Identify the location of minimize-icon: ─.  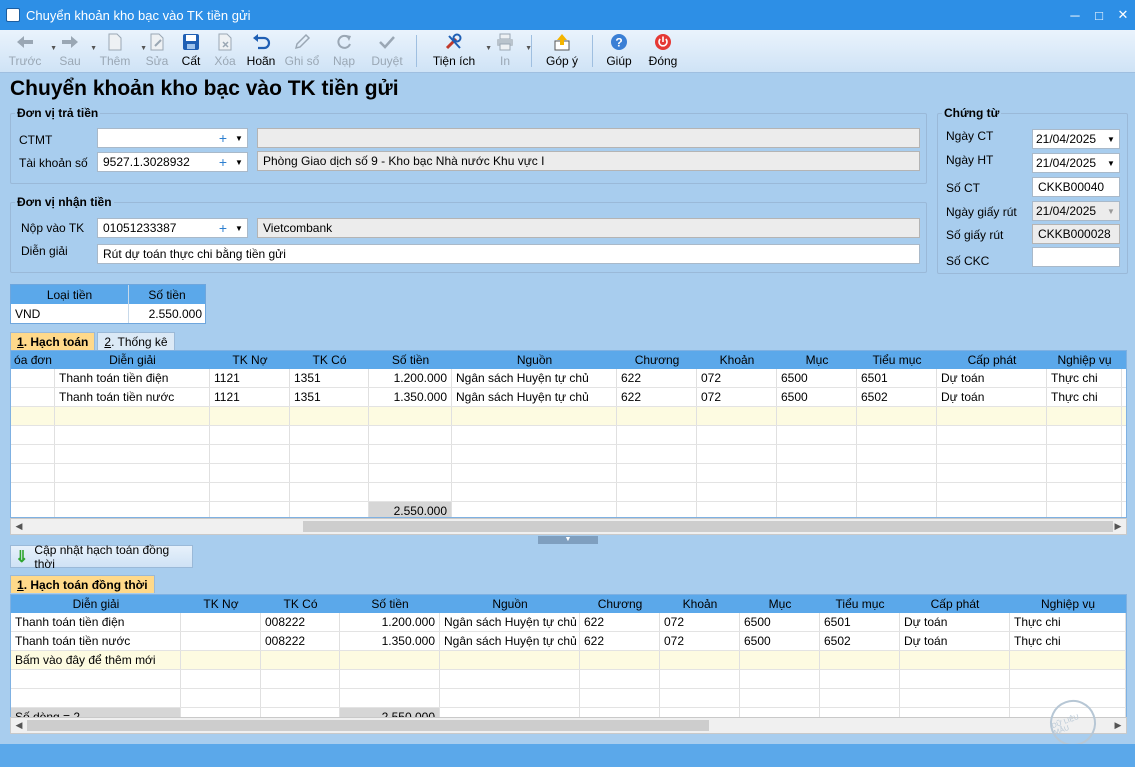
(1075, 15).